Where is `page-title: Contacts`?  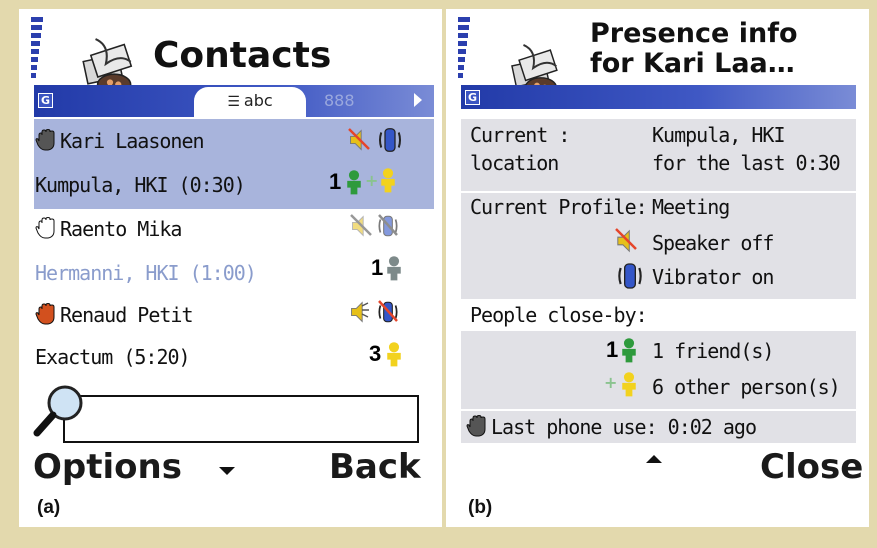
page-title: Contacts is located at coordinates (242, 55).